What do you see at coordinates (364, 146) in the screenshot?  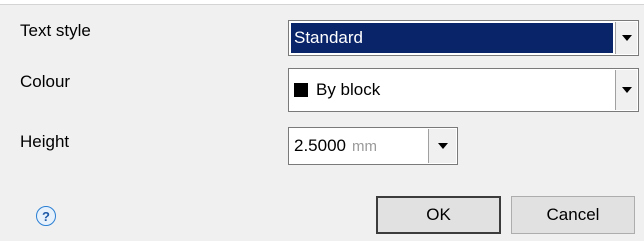 I see `height-unit: mm` at bounding box center [364, 146].